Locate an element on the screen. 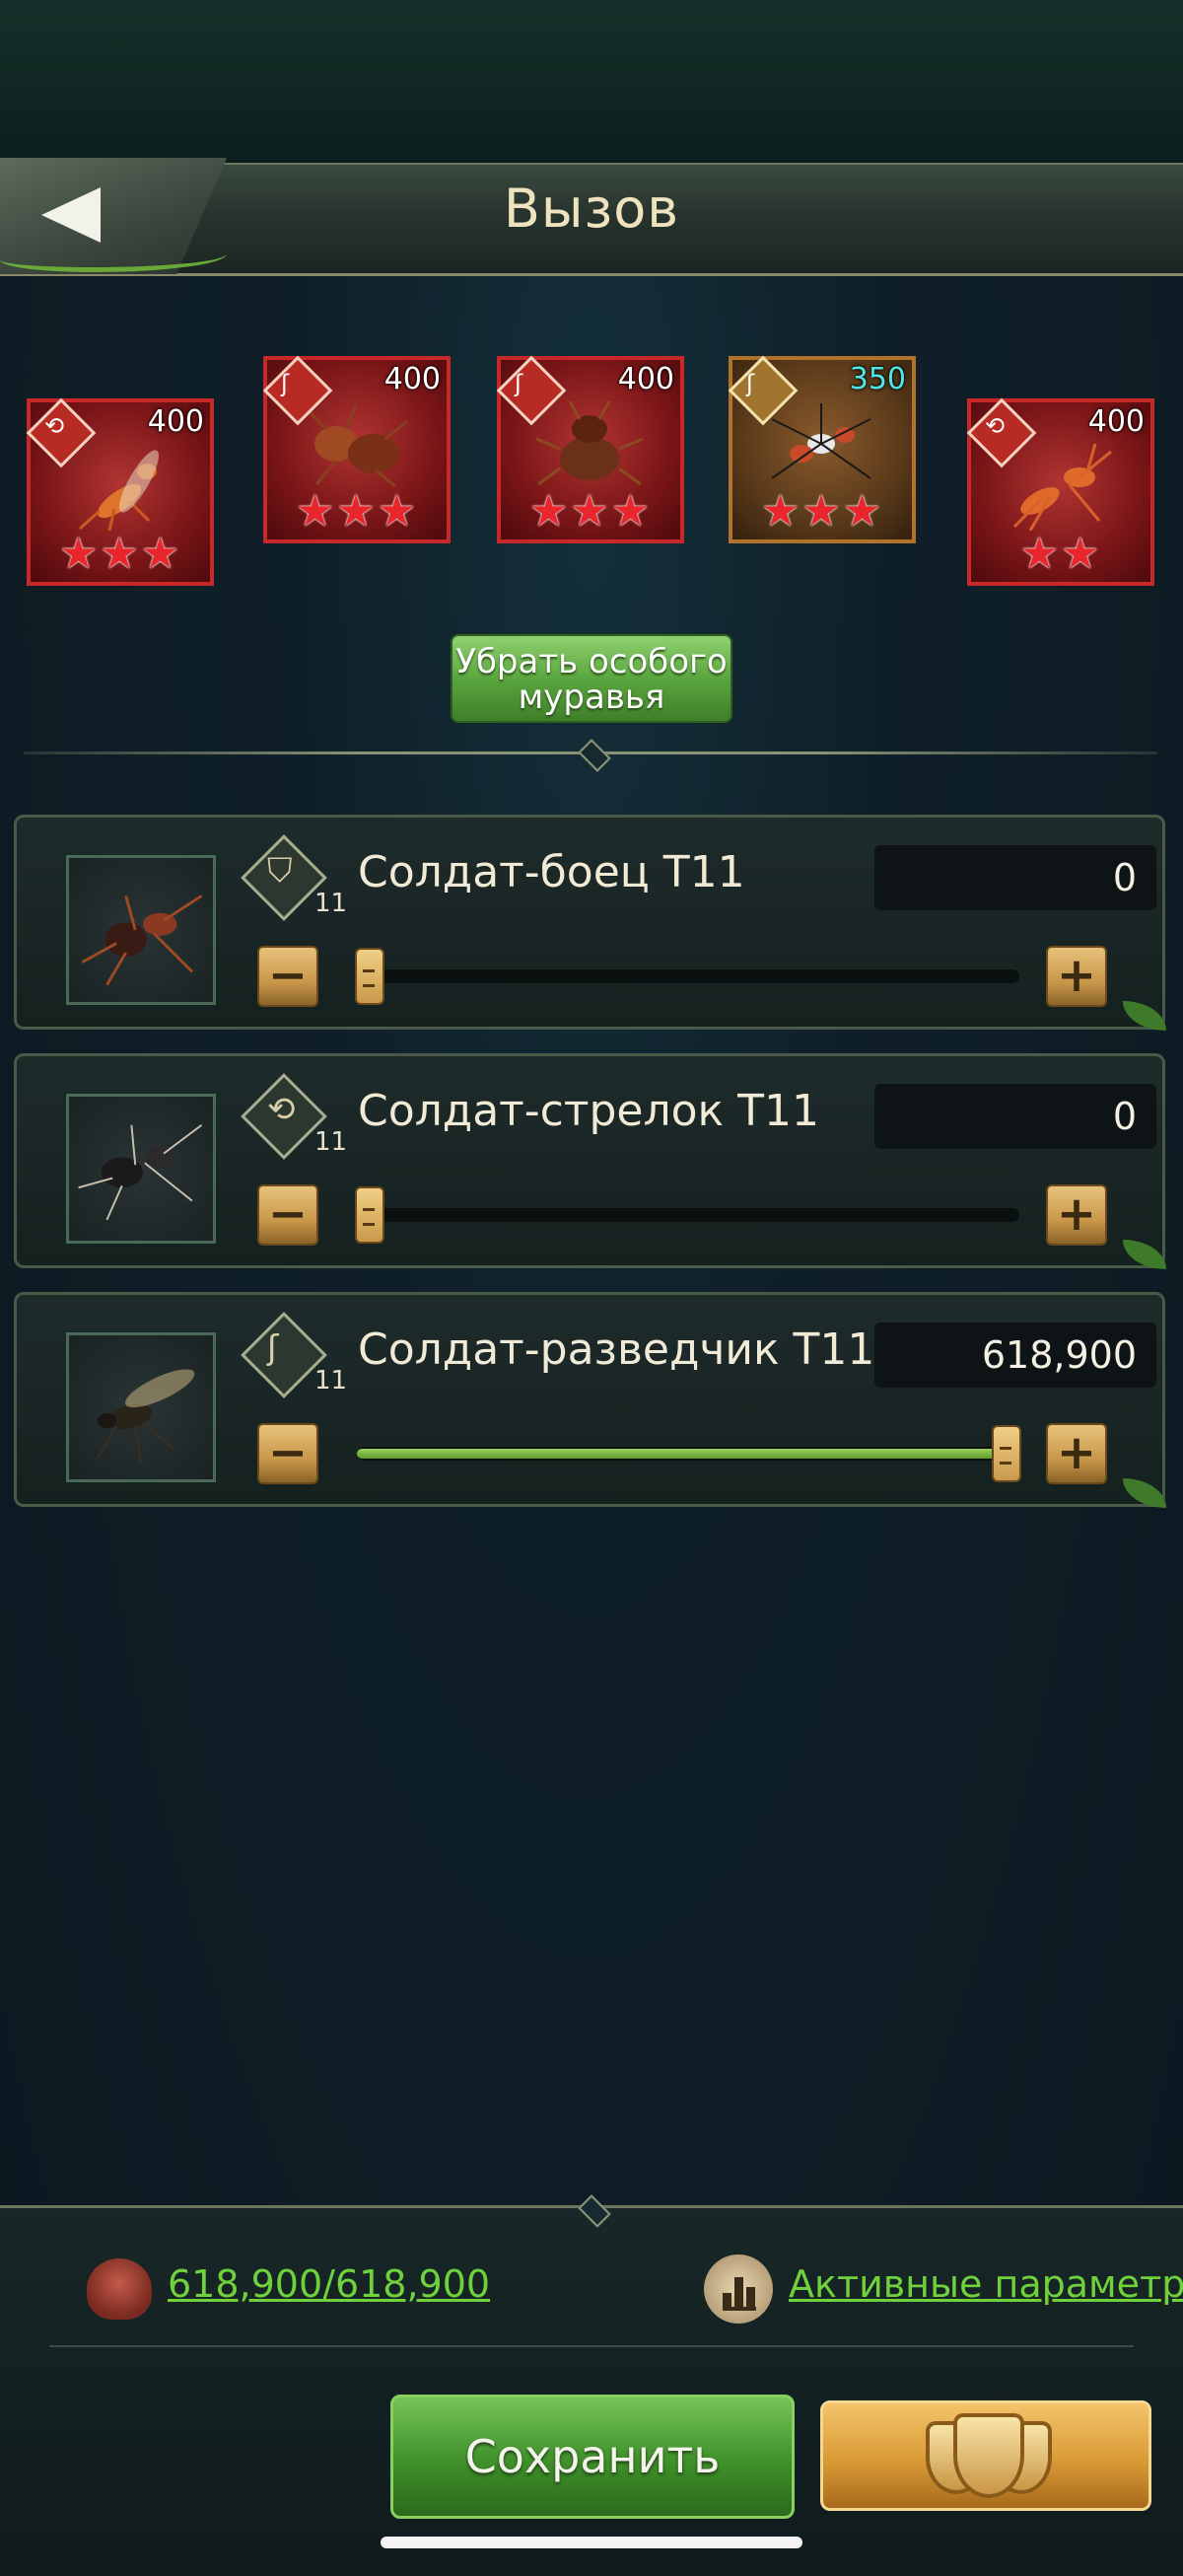  bottom-separator is located at coordinates (591, 2346).